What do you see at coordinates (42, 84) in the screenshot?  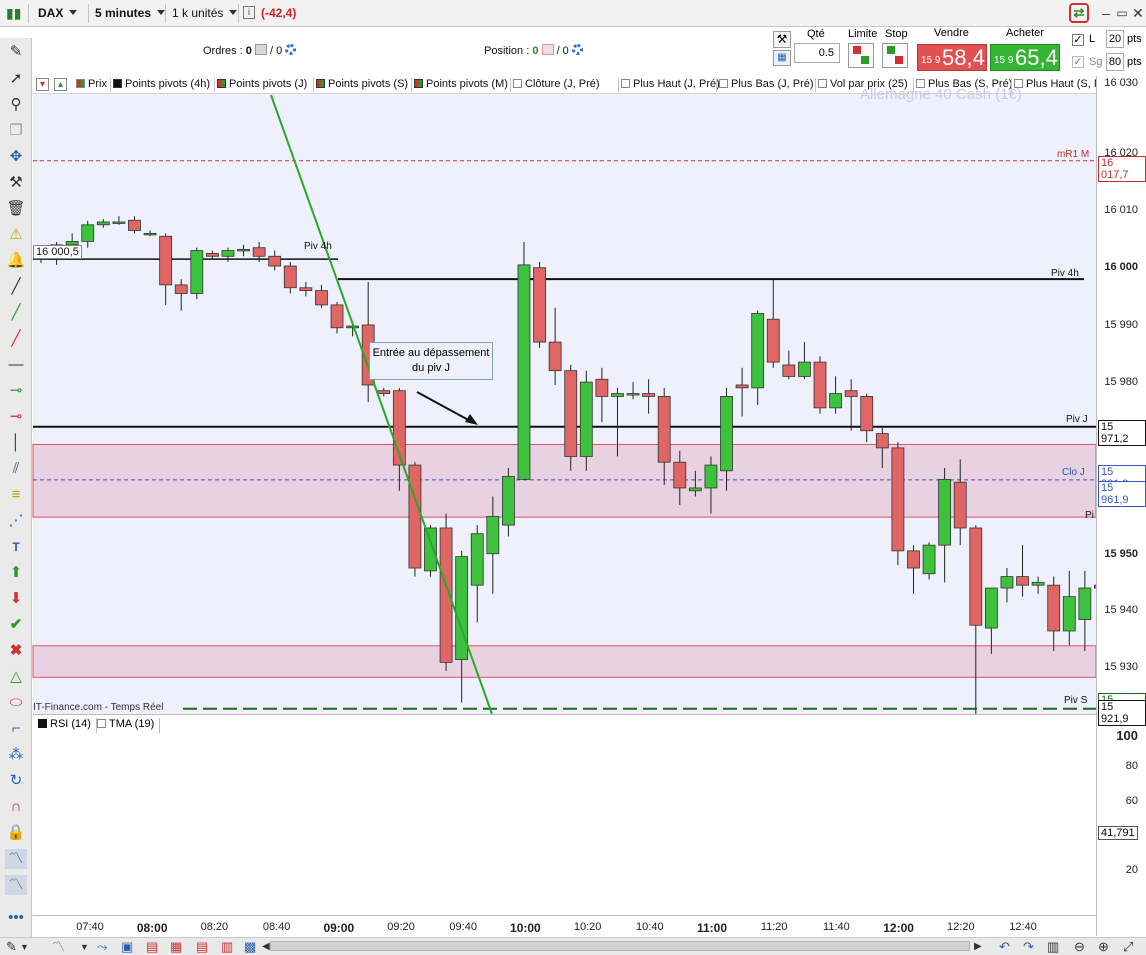 I see `close-box-icon: ▾` at bounding box center [42, 84].